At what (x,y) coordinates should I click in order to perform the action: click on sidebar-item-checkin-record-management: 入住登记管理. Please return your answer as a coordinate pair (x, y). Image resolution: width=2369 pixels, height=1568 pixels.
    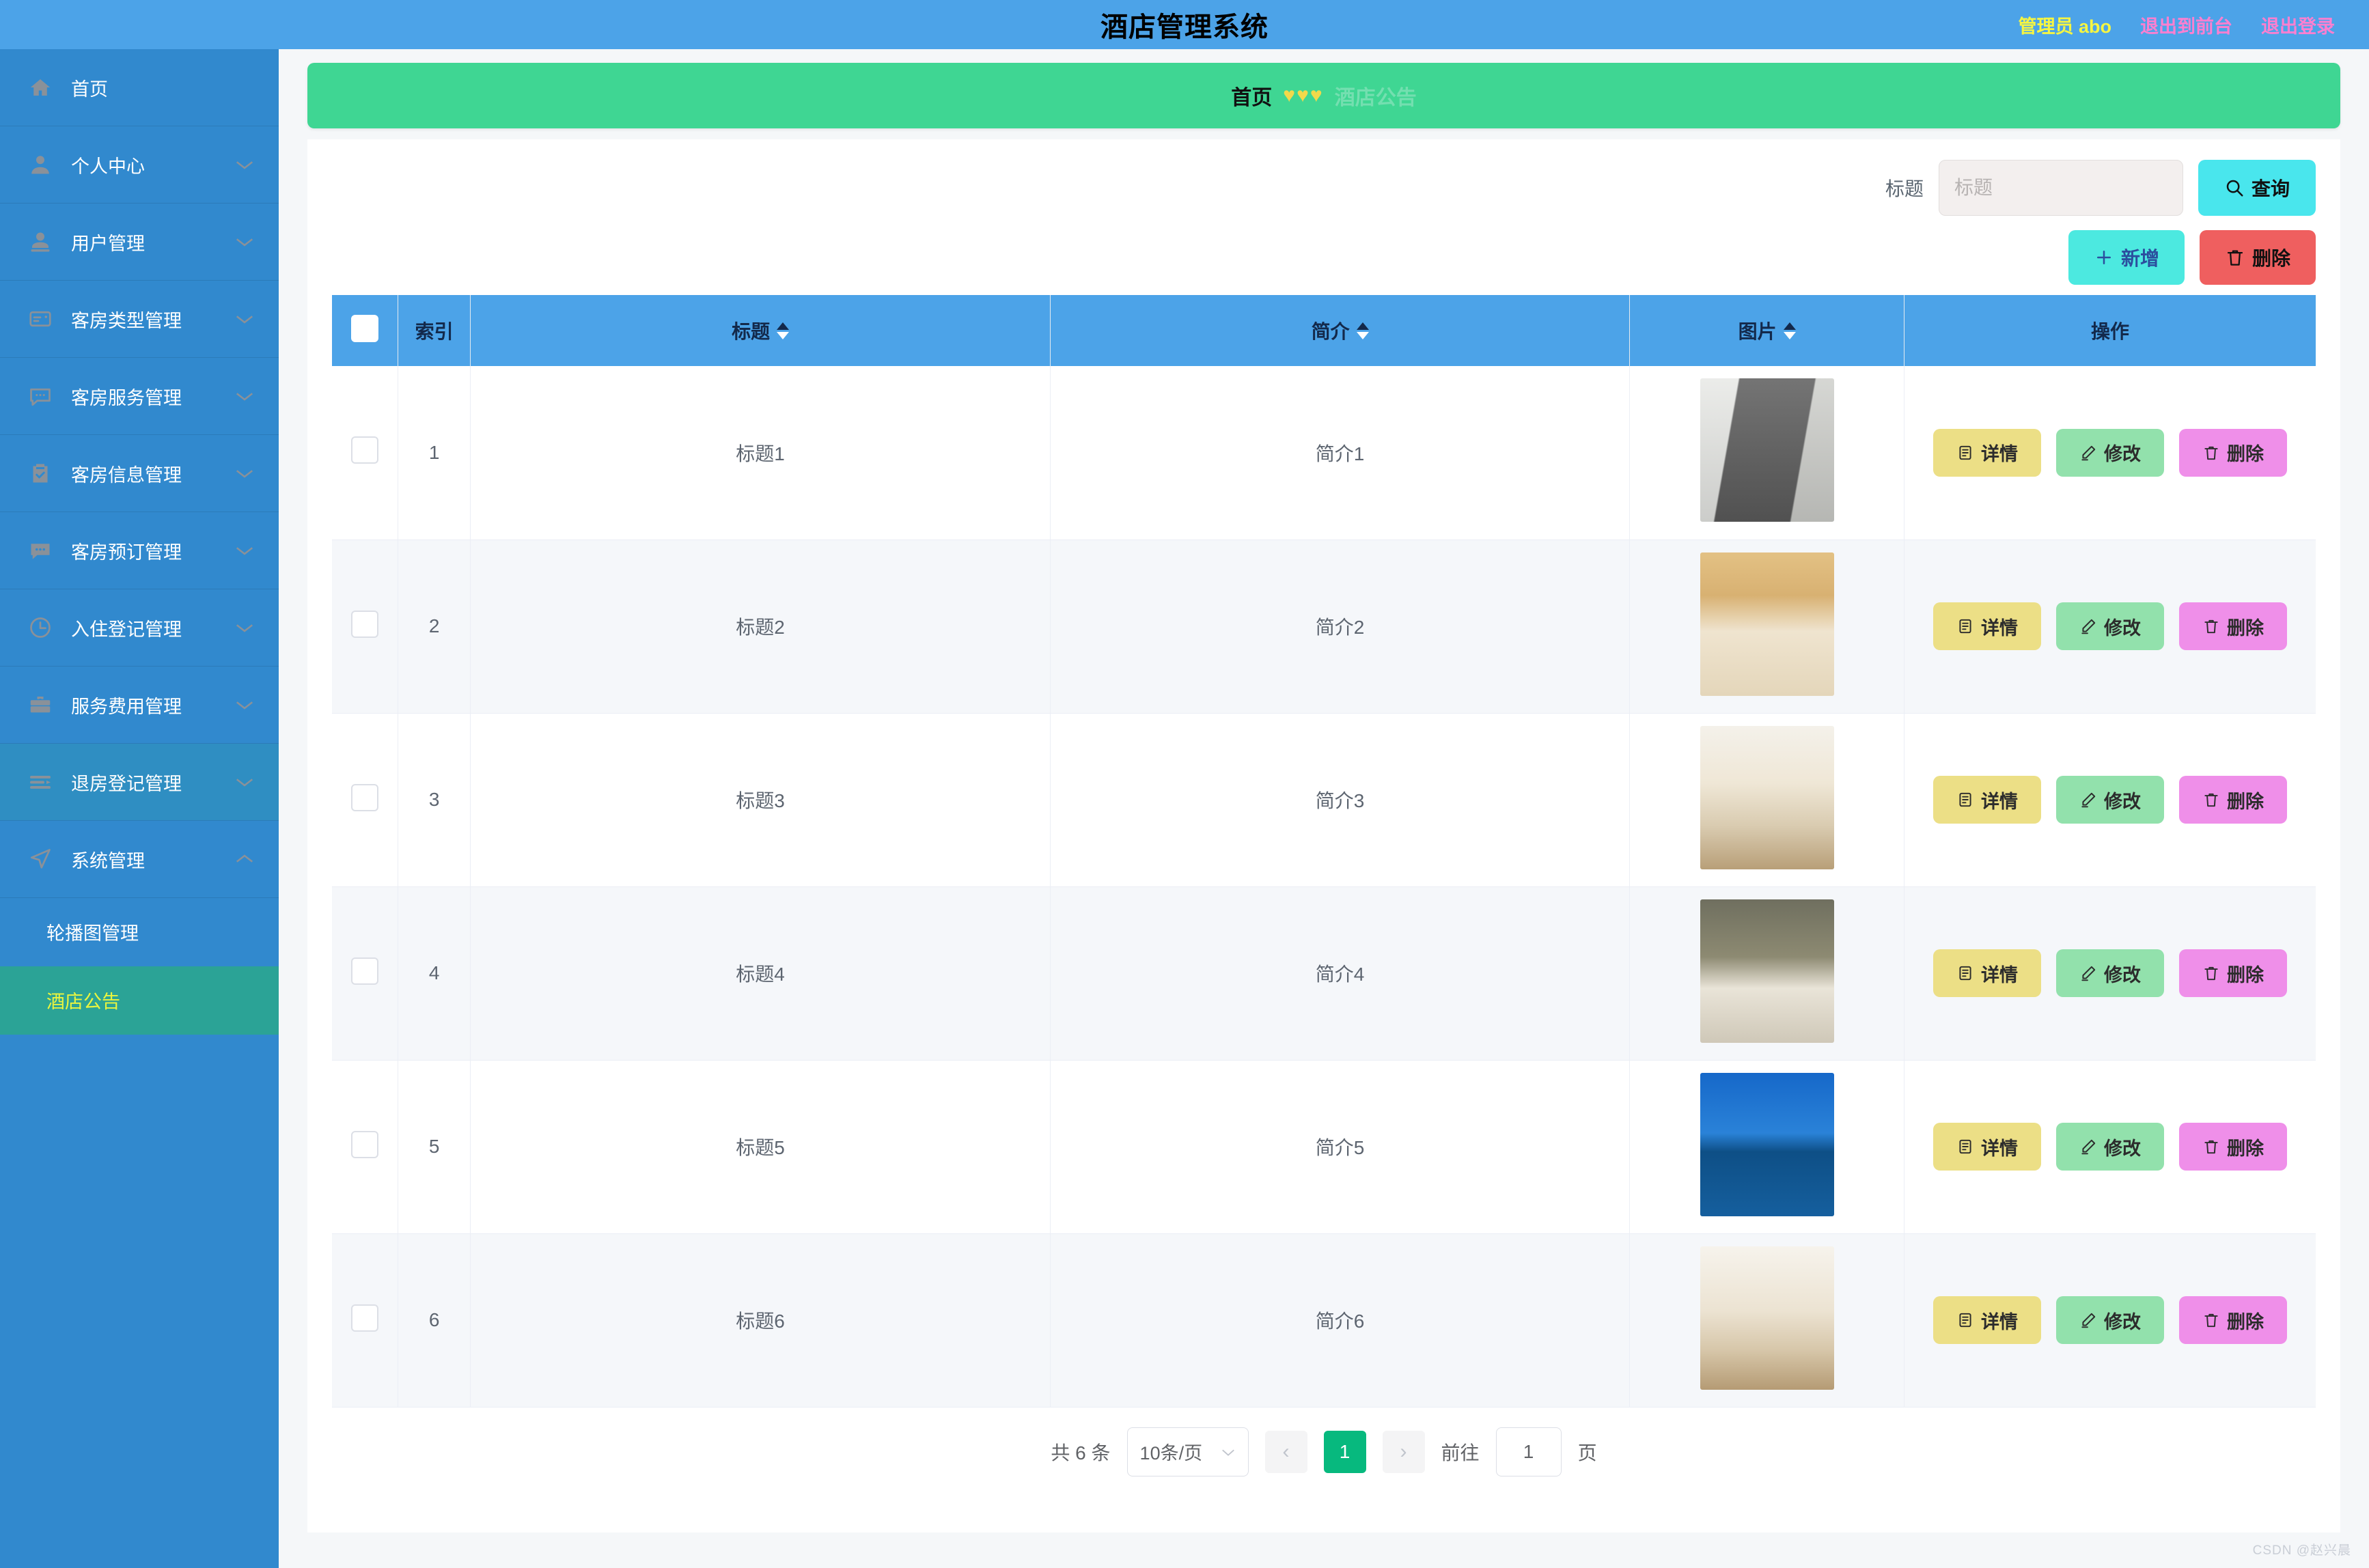
    Looking at the image, I should click on (139, 628).